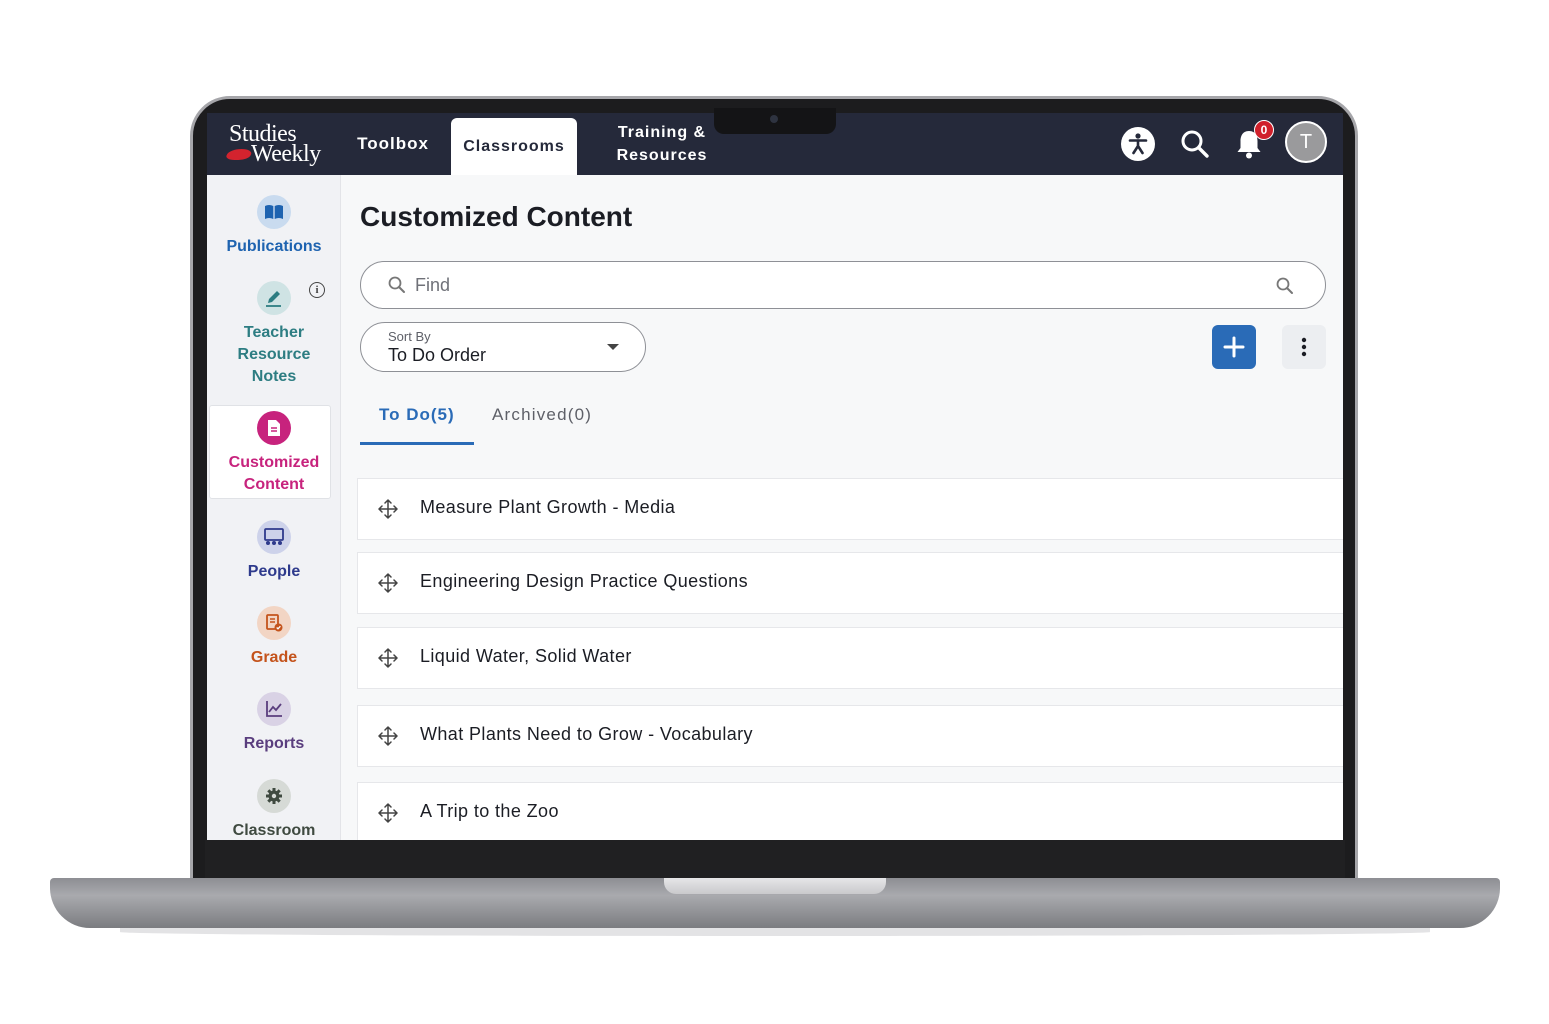  I want to click on camera, so click(774, 119).